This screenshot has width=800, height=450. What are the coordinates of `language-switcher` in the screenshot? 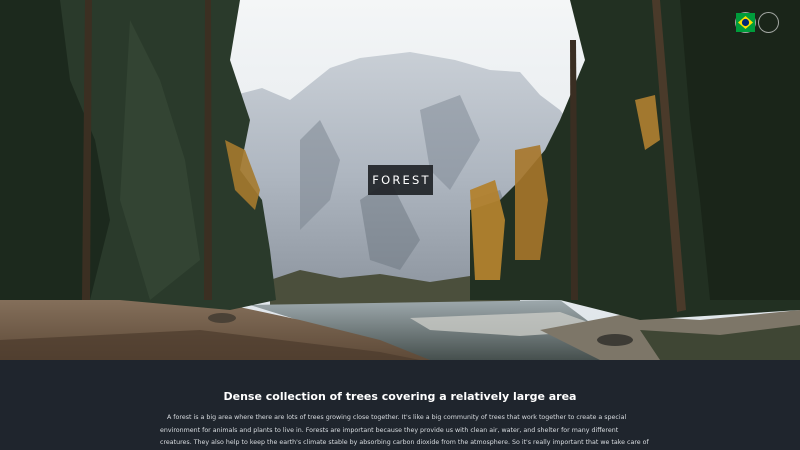 It's located at (757, 22).